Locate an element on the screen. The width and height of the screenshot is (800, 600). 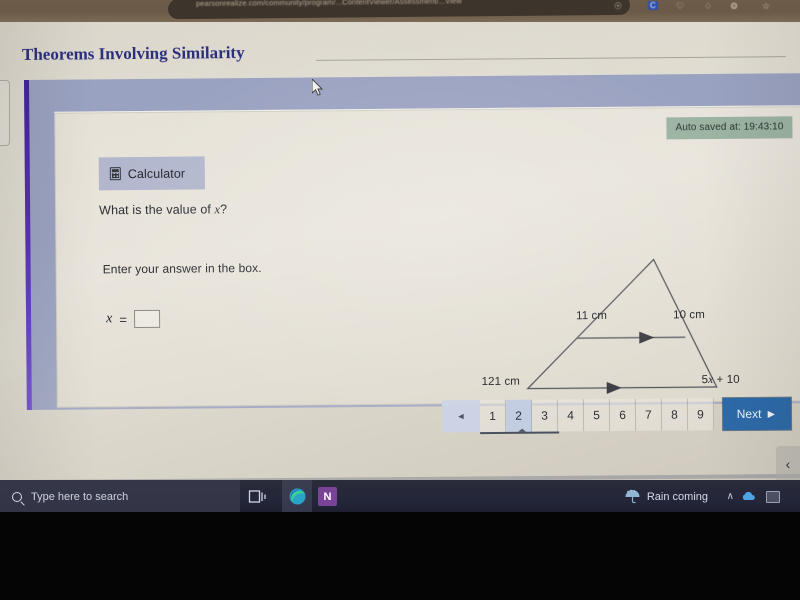
next-arrow-icon: ► is located at coordinates (771, 413).